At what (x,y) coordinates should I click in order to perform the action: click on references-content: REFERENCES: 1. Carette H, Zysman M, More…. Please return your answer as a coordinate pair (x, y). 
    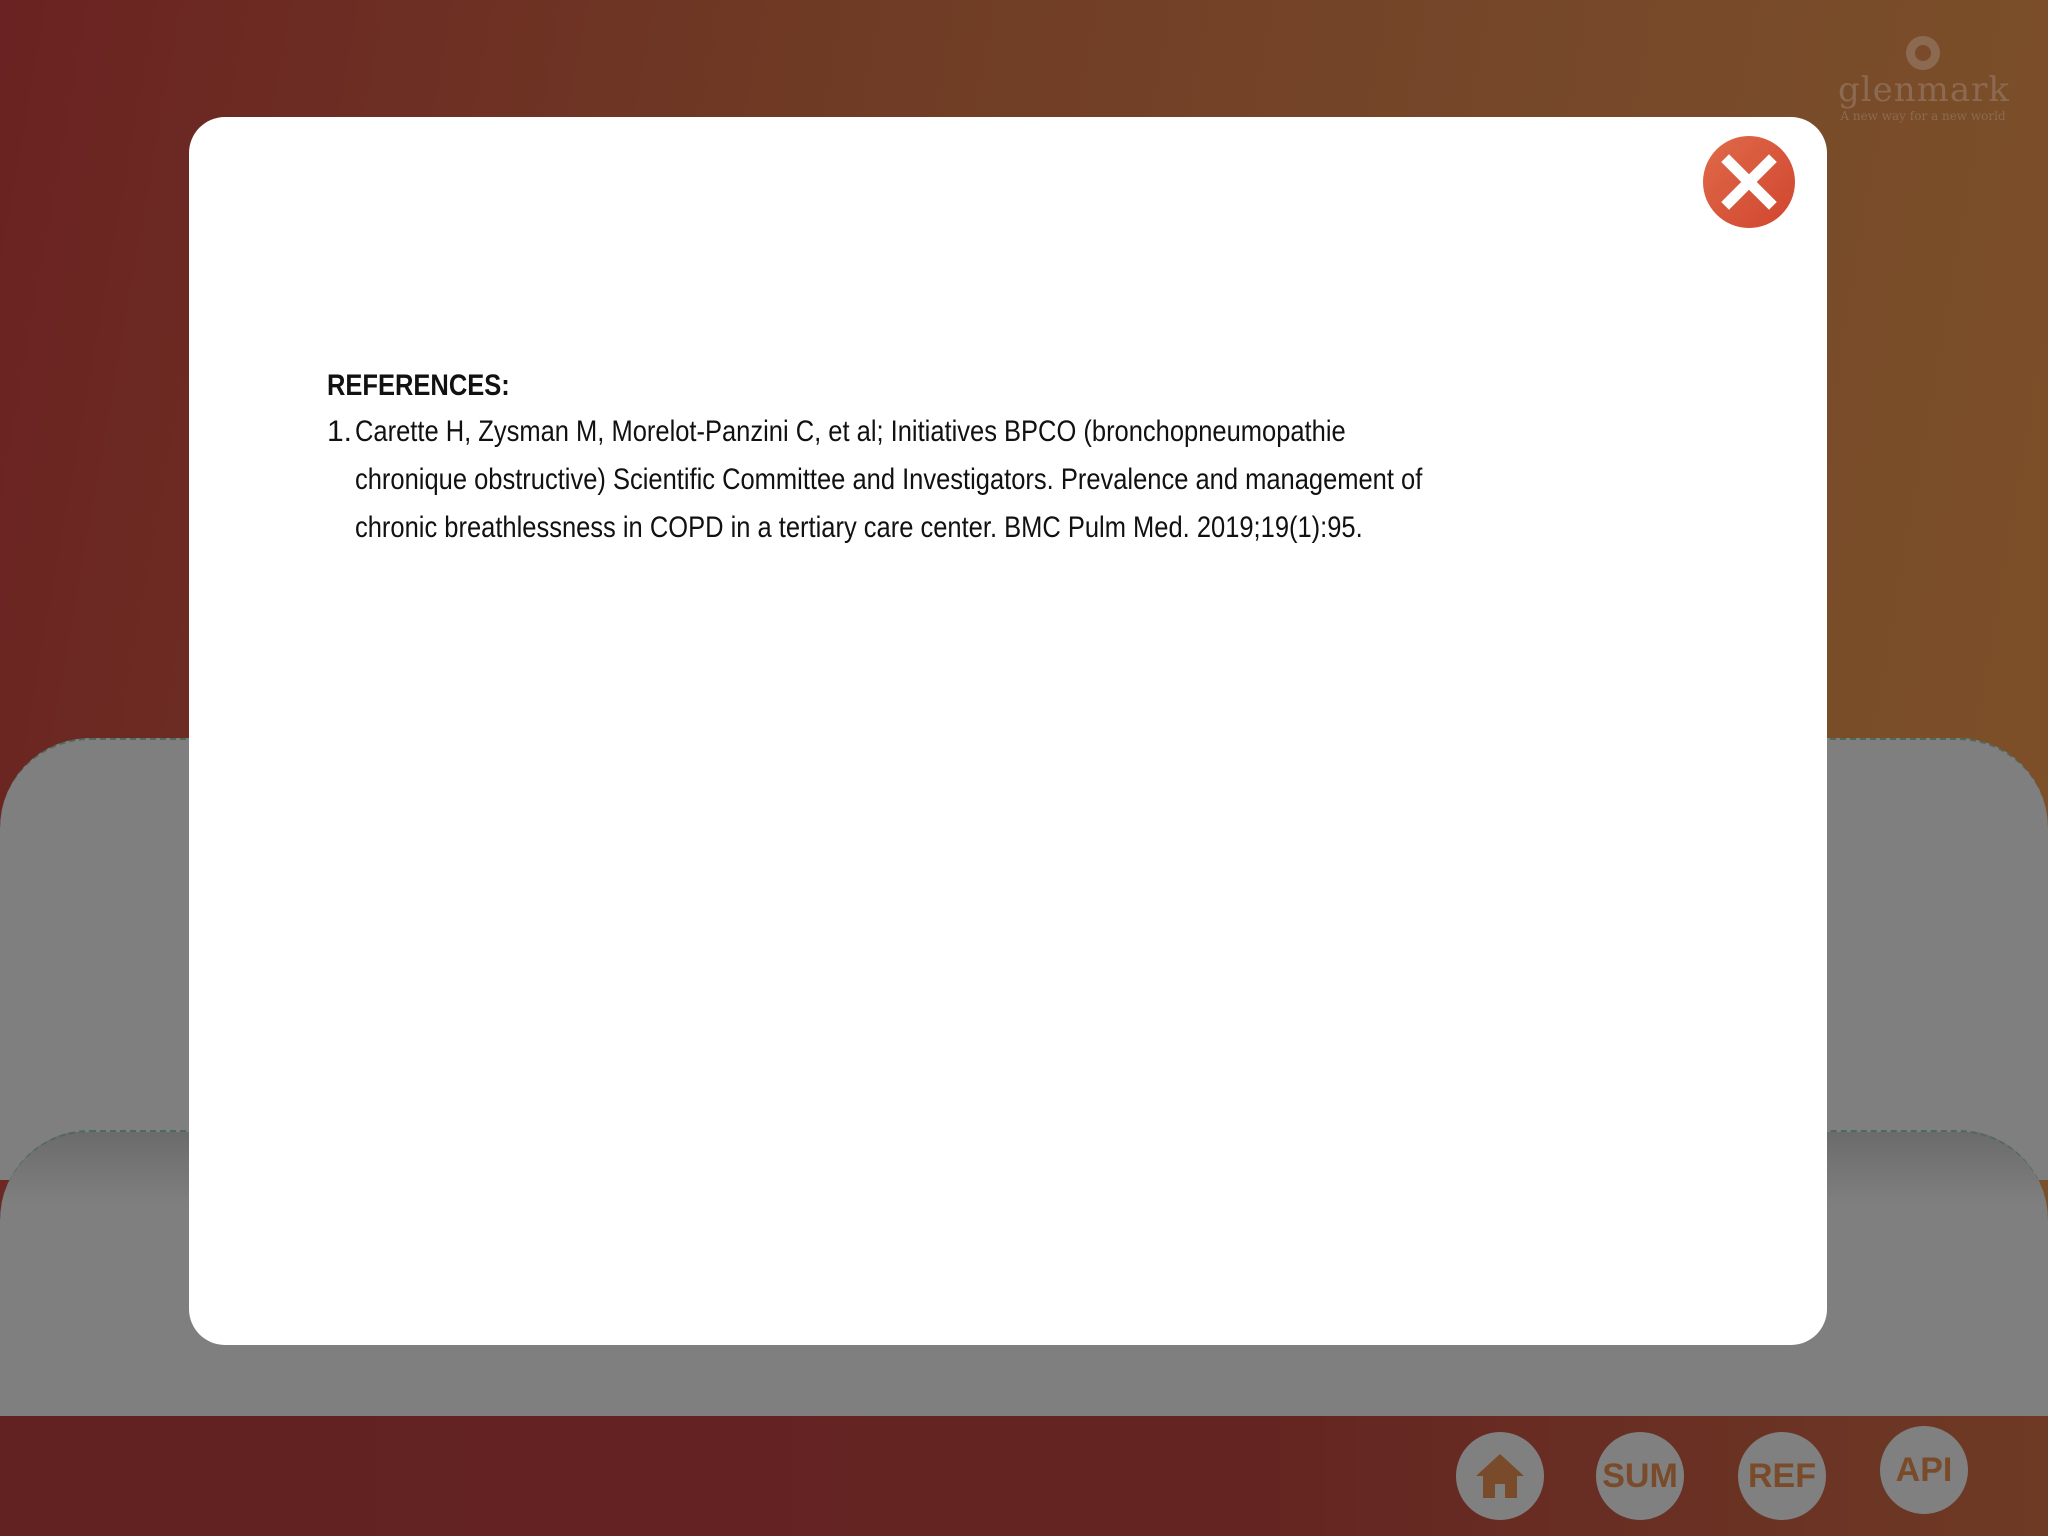
    Looking at the image, I should click on (987, 458).